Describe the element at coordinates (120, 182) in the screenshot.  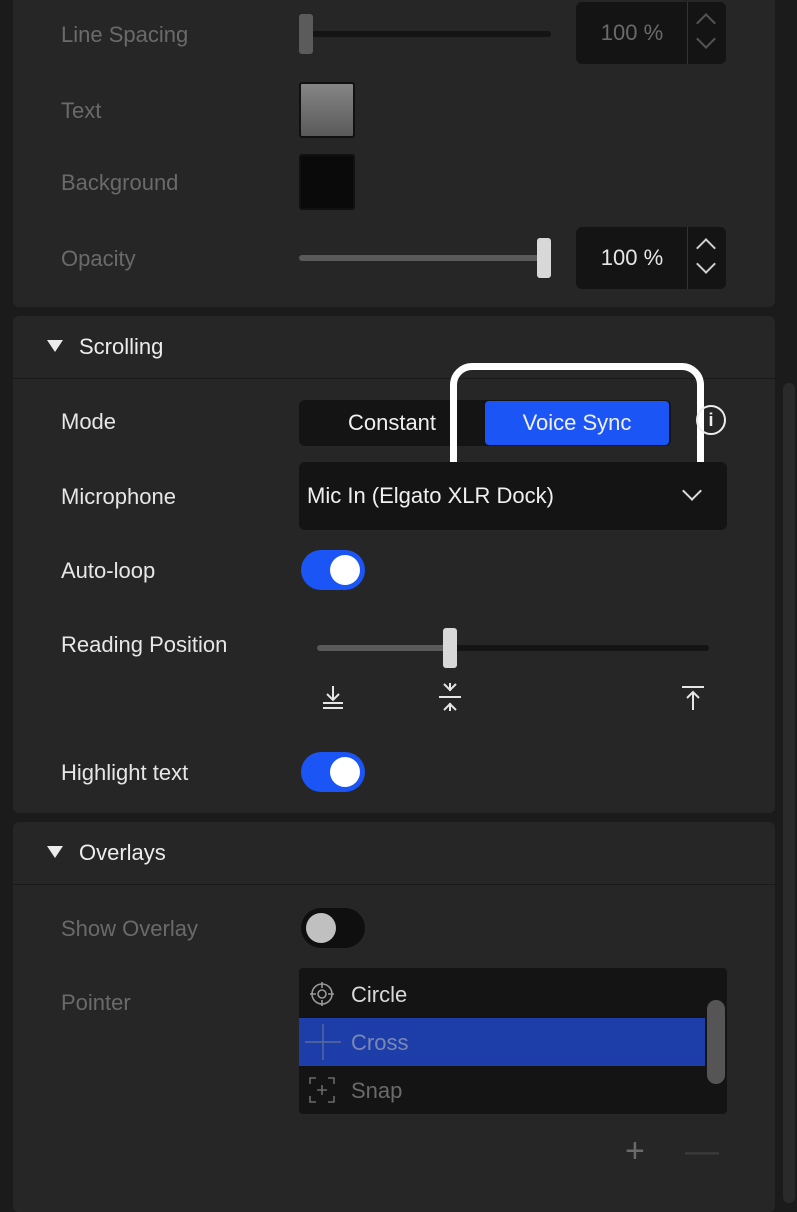
I see `background-color-label: Background` at that location.